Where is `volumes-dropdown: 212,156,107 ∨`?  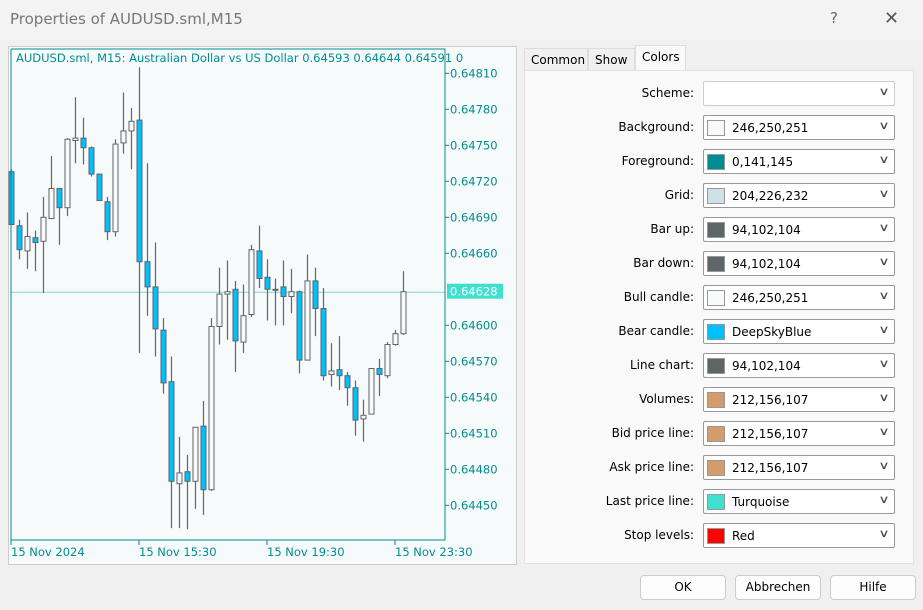 volumes-dropdown: 212,156,107 ∨ is located at coordinates (799, 399).